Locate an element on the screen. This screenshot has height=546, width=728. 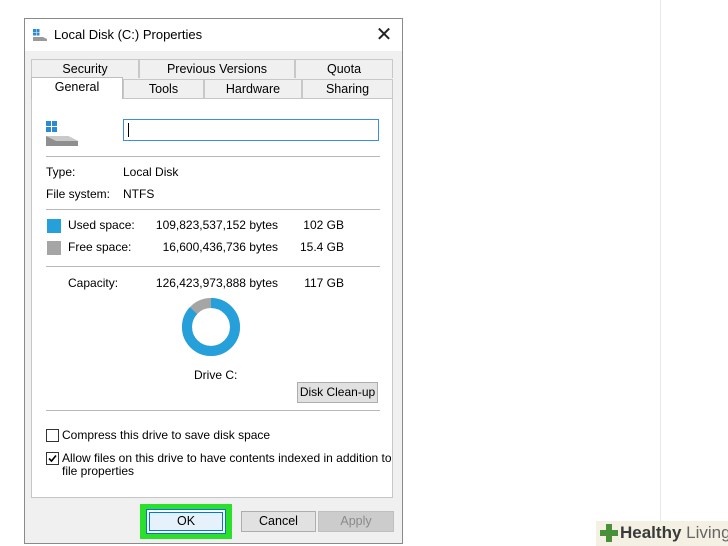
close-button: ✕ is located at coordinates (384, 35).